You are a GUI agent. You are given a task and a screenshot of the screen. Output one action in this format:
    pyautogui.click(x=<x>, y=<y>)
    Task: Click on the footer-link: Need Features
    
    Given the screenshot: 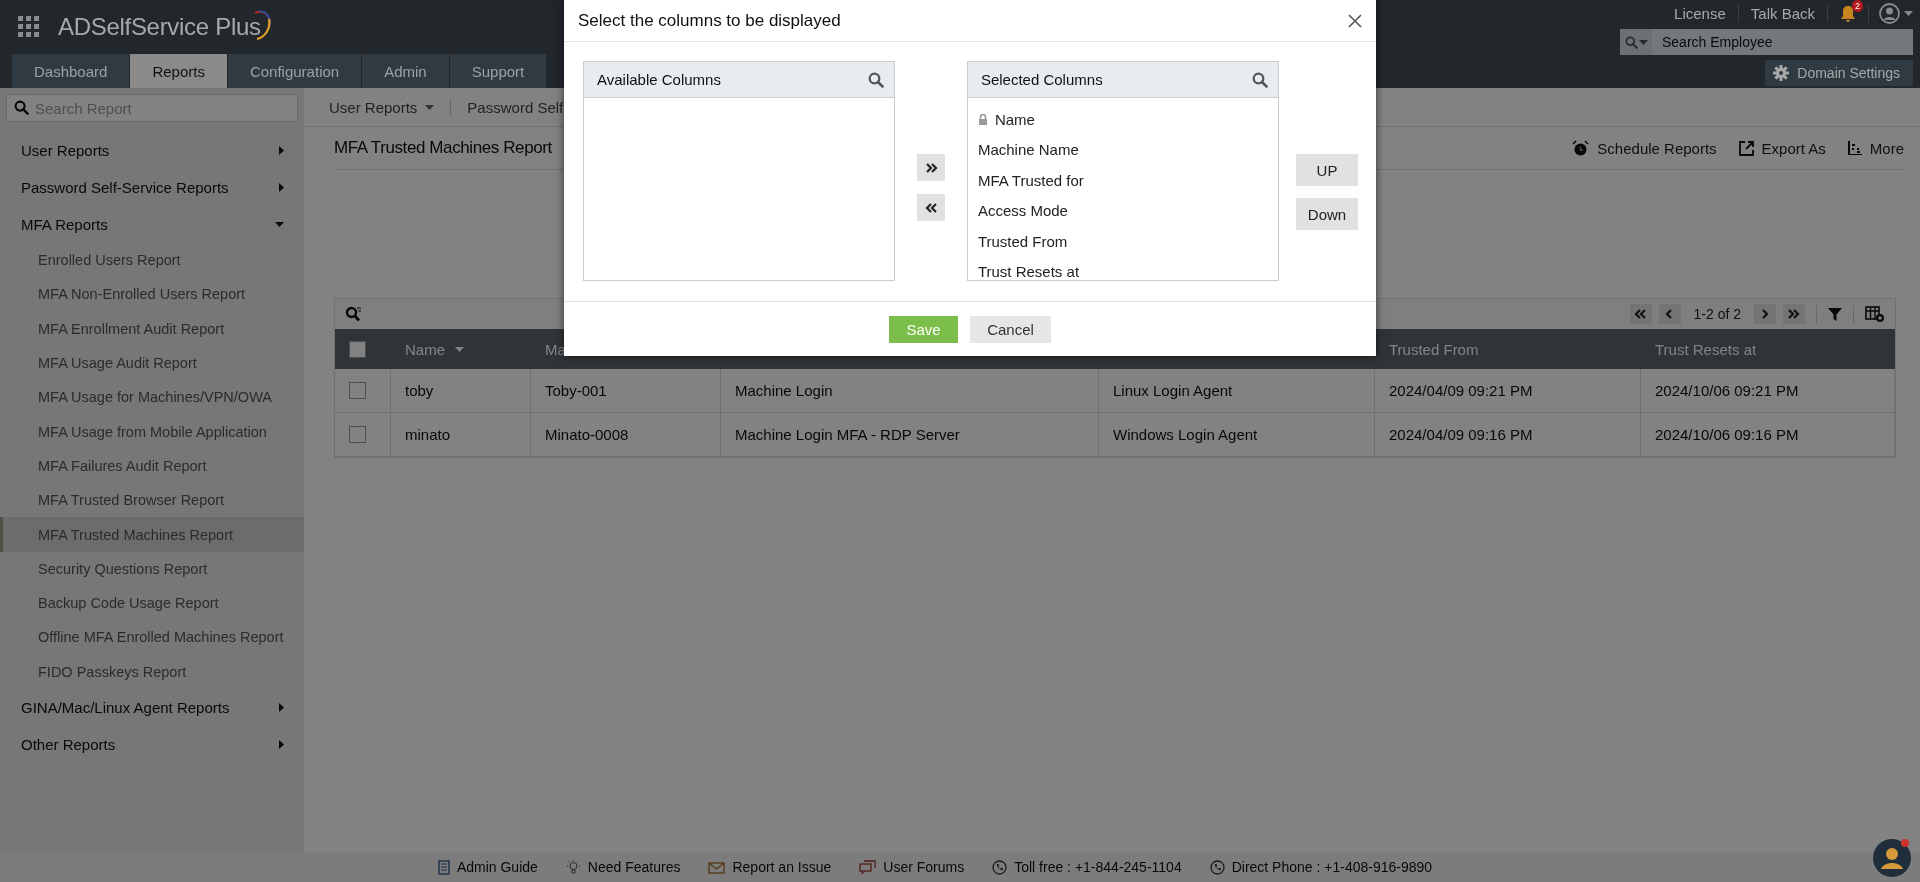 What is the action you would take?
    pyautogui.click(x=623, y=867)
    